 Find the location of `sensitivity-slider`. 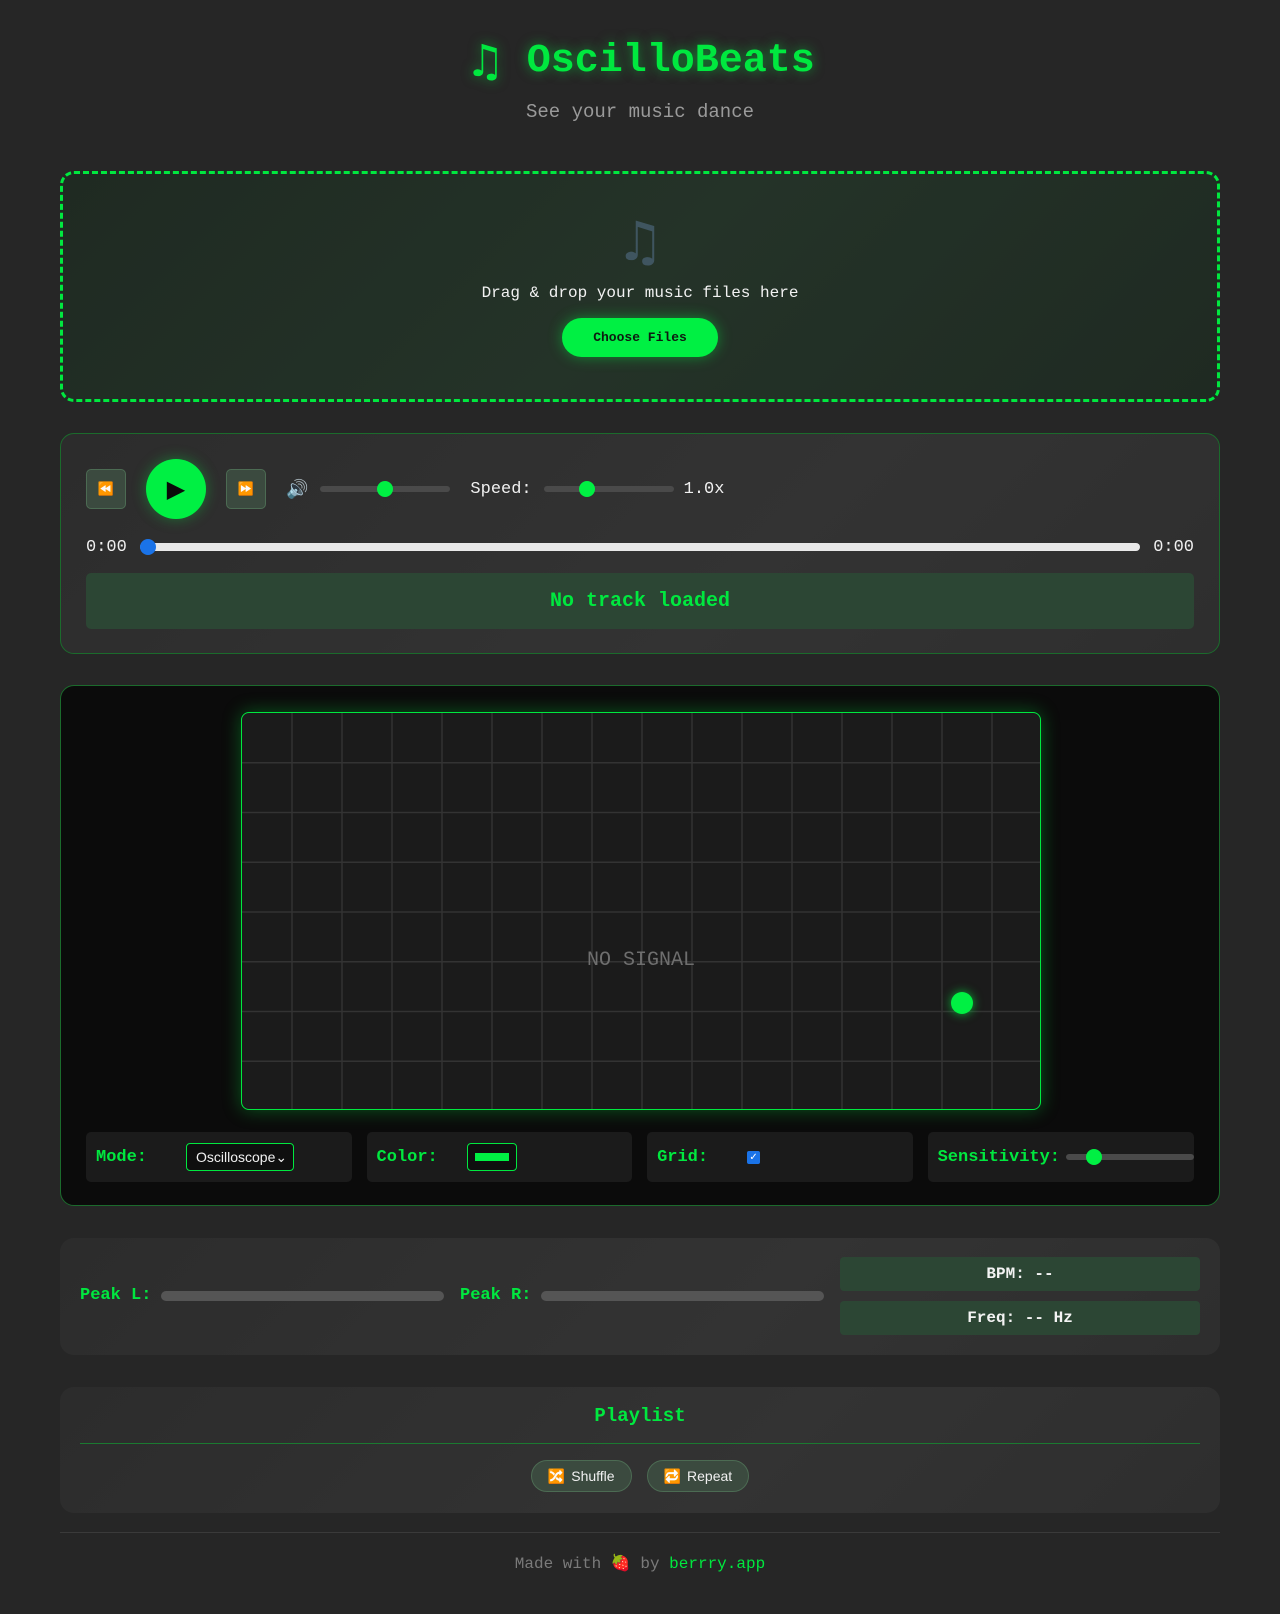

sensitivity-slider is located at coordinates (1130, 1157).